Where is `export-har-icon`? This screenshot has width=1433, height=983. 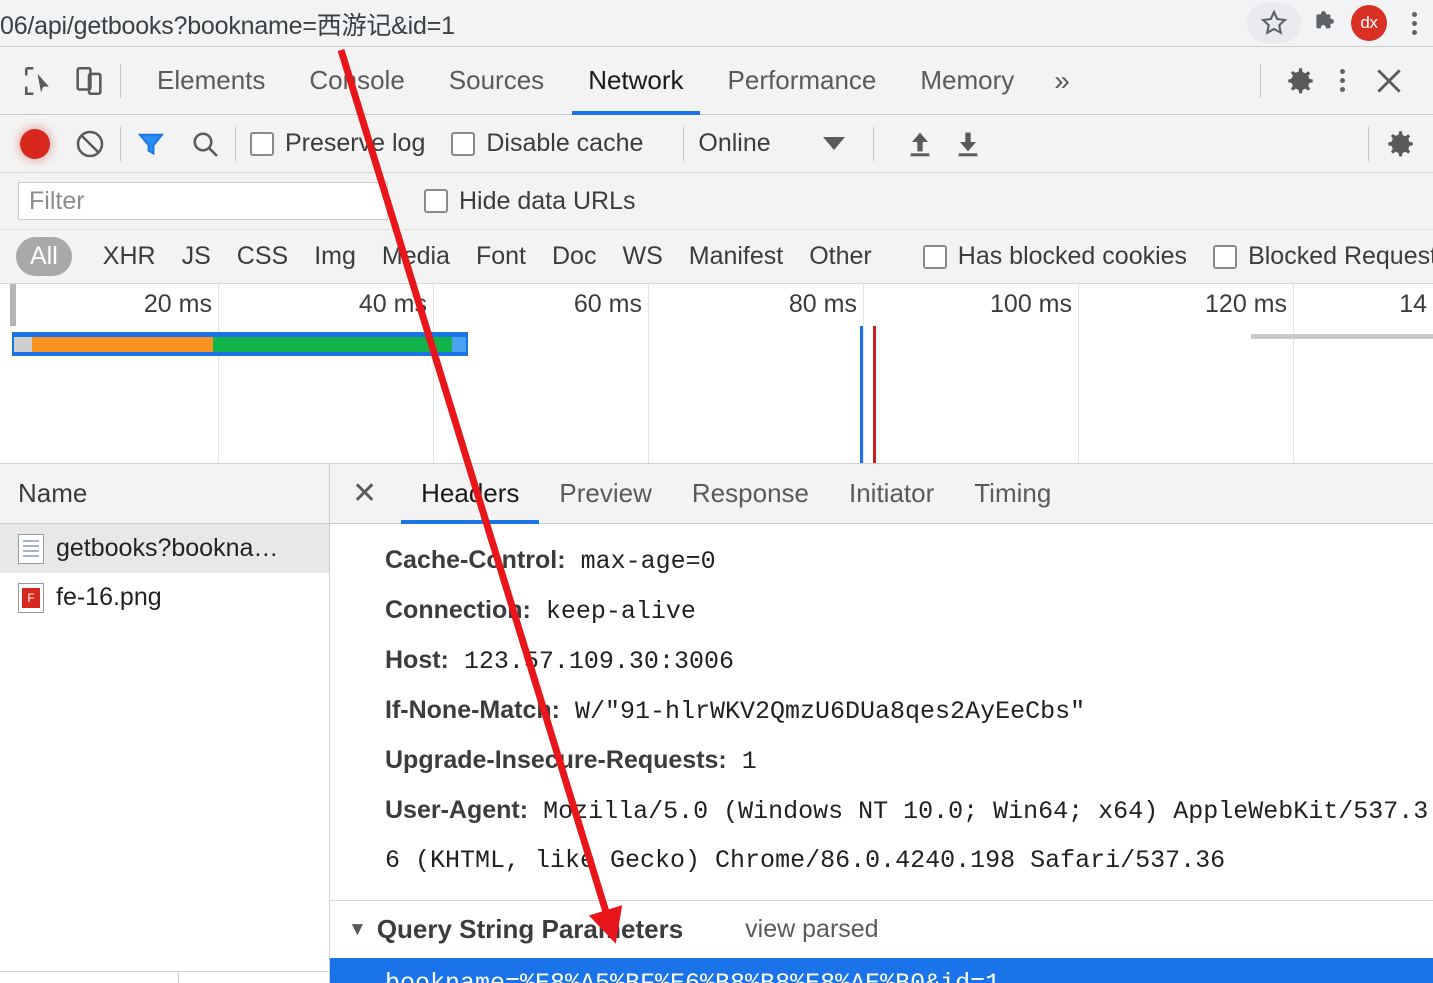
export-har-icon is located at coordinates (968, 144).